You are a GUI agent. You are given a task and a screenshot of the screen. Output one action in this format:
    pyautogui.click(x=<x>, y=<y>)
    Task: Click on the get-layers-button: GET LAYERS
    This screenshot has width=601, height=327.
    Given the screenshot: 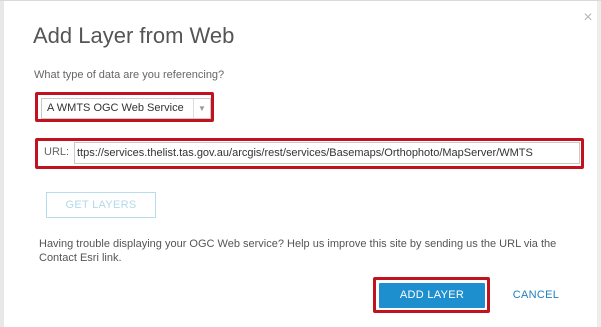 What is the action you would take?
    pyautogui.click(x=101, y=205)
    